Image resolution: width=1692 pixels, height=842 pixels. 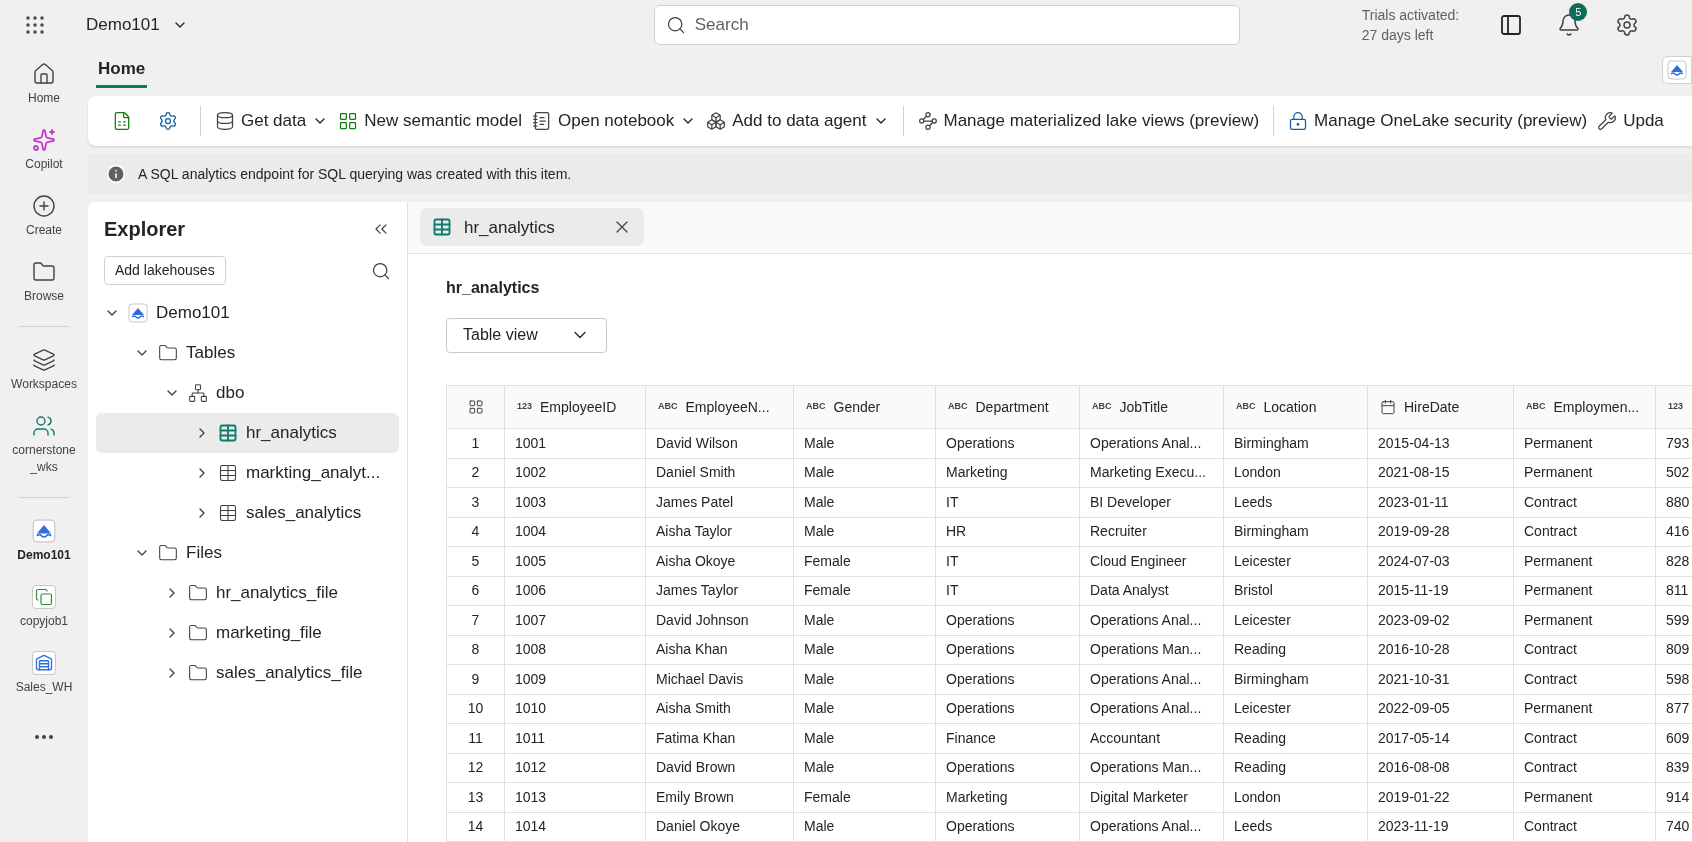 What do you see at coordinates (719, 502) in the screenshot?
I see `table-cell: James Patel` at bounding box center [719, 502].